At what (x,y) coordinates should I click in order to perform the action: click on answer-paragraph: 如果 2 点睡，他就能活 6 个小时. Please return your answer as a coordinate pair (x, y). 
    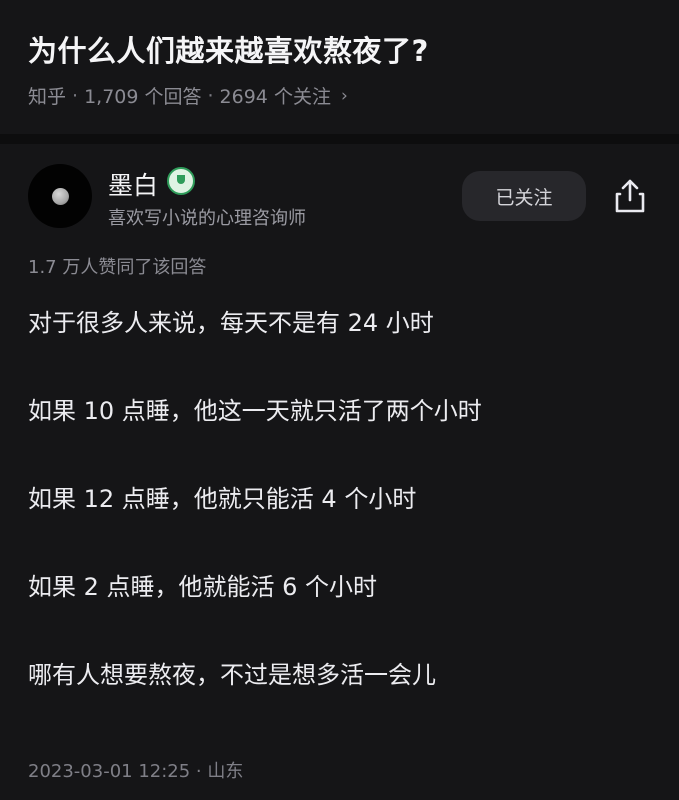
    Looking at the image, I should click on (203, 587).